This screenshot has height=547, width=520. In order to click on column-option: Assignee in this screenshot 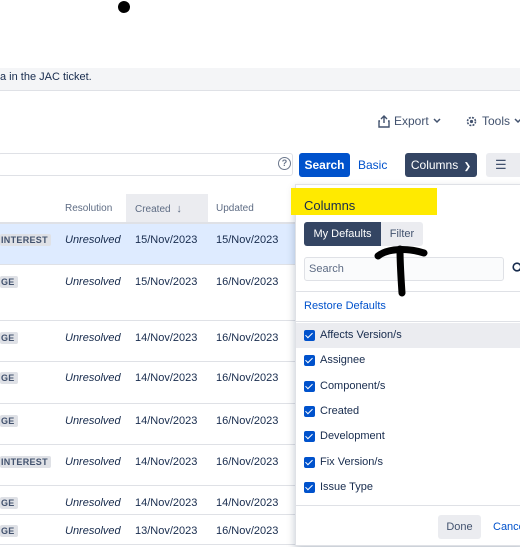, I will do `click(408, 360)`.